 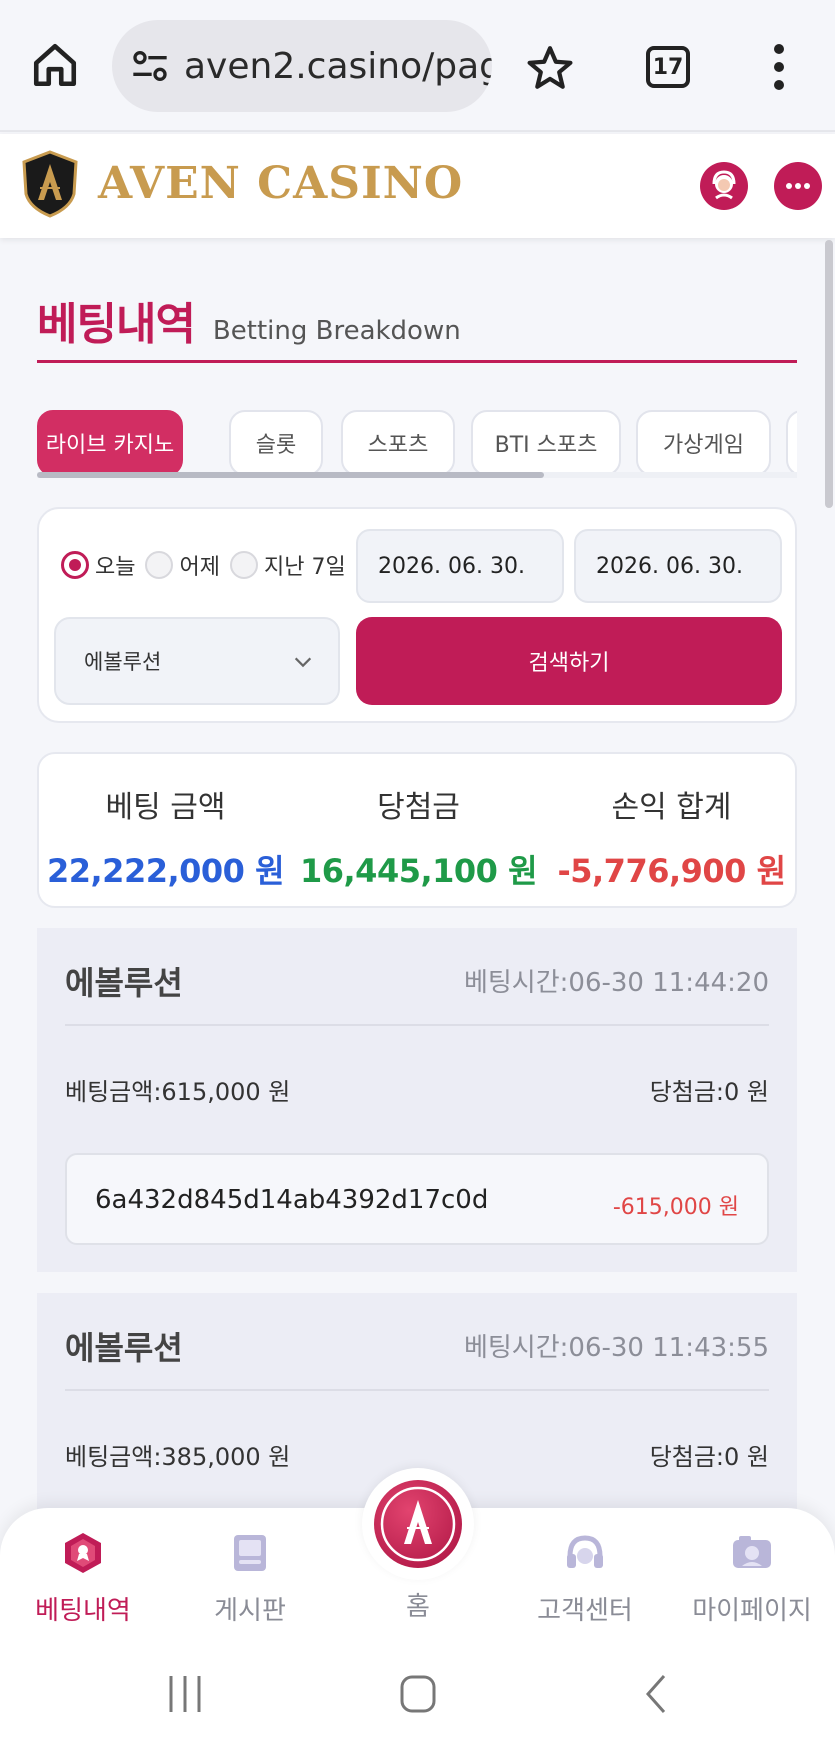 I want to click on tab-count: 17, so click(x=668, y=67).